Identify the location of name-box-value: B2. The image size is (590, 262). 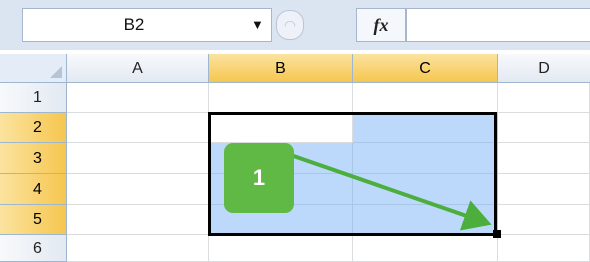
(134, 25).